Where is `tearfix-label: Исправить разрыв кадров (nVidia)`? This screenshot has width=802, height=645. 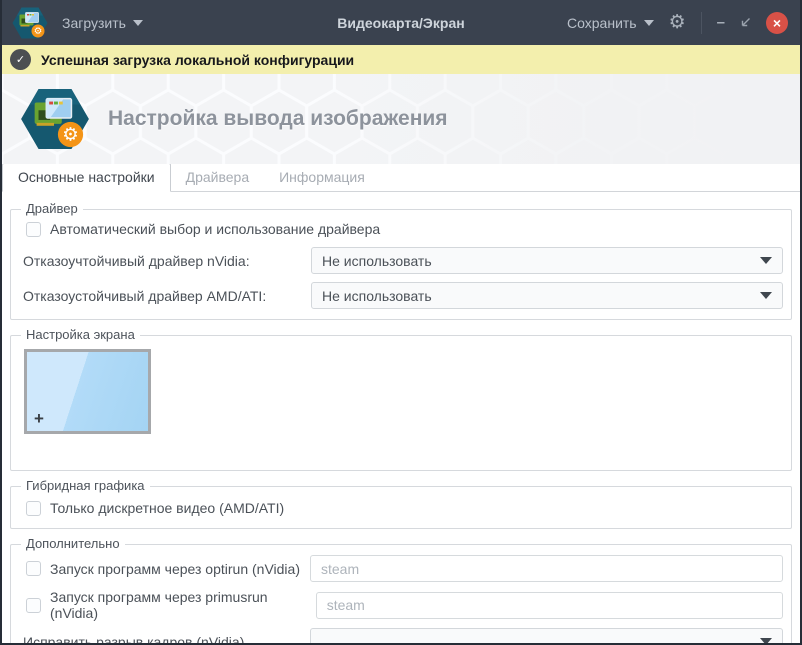 tearfix-label: Исправить разрыв кадров (nVidia) is located at coordinates (134, 639).